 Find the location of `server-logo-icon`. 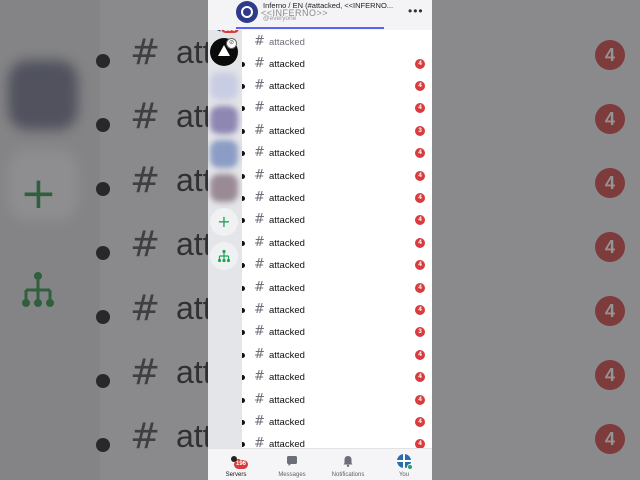

server-logo-icon is located at coordinates (247, 12).